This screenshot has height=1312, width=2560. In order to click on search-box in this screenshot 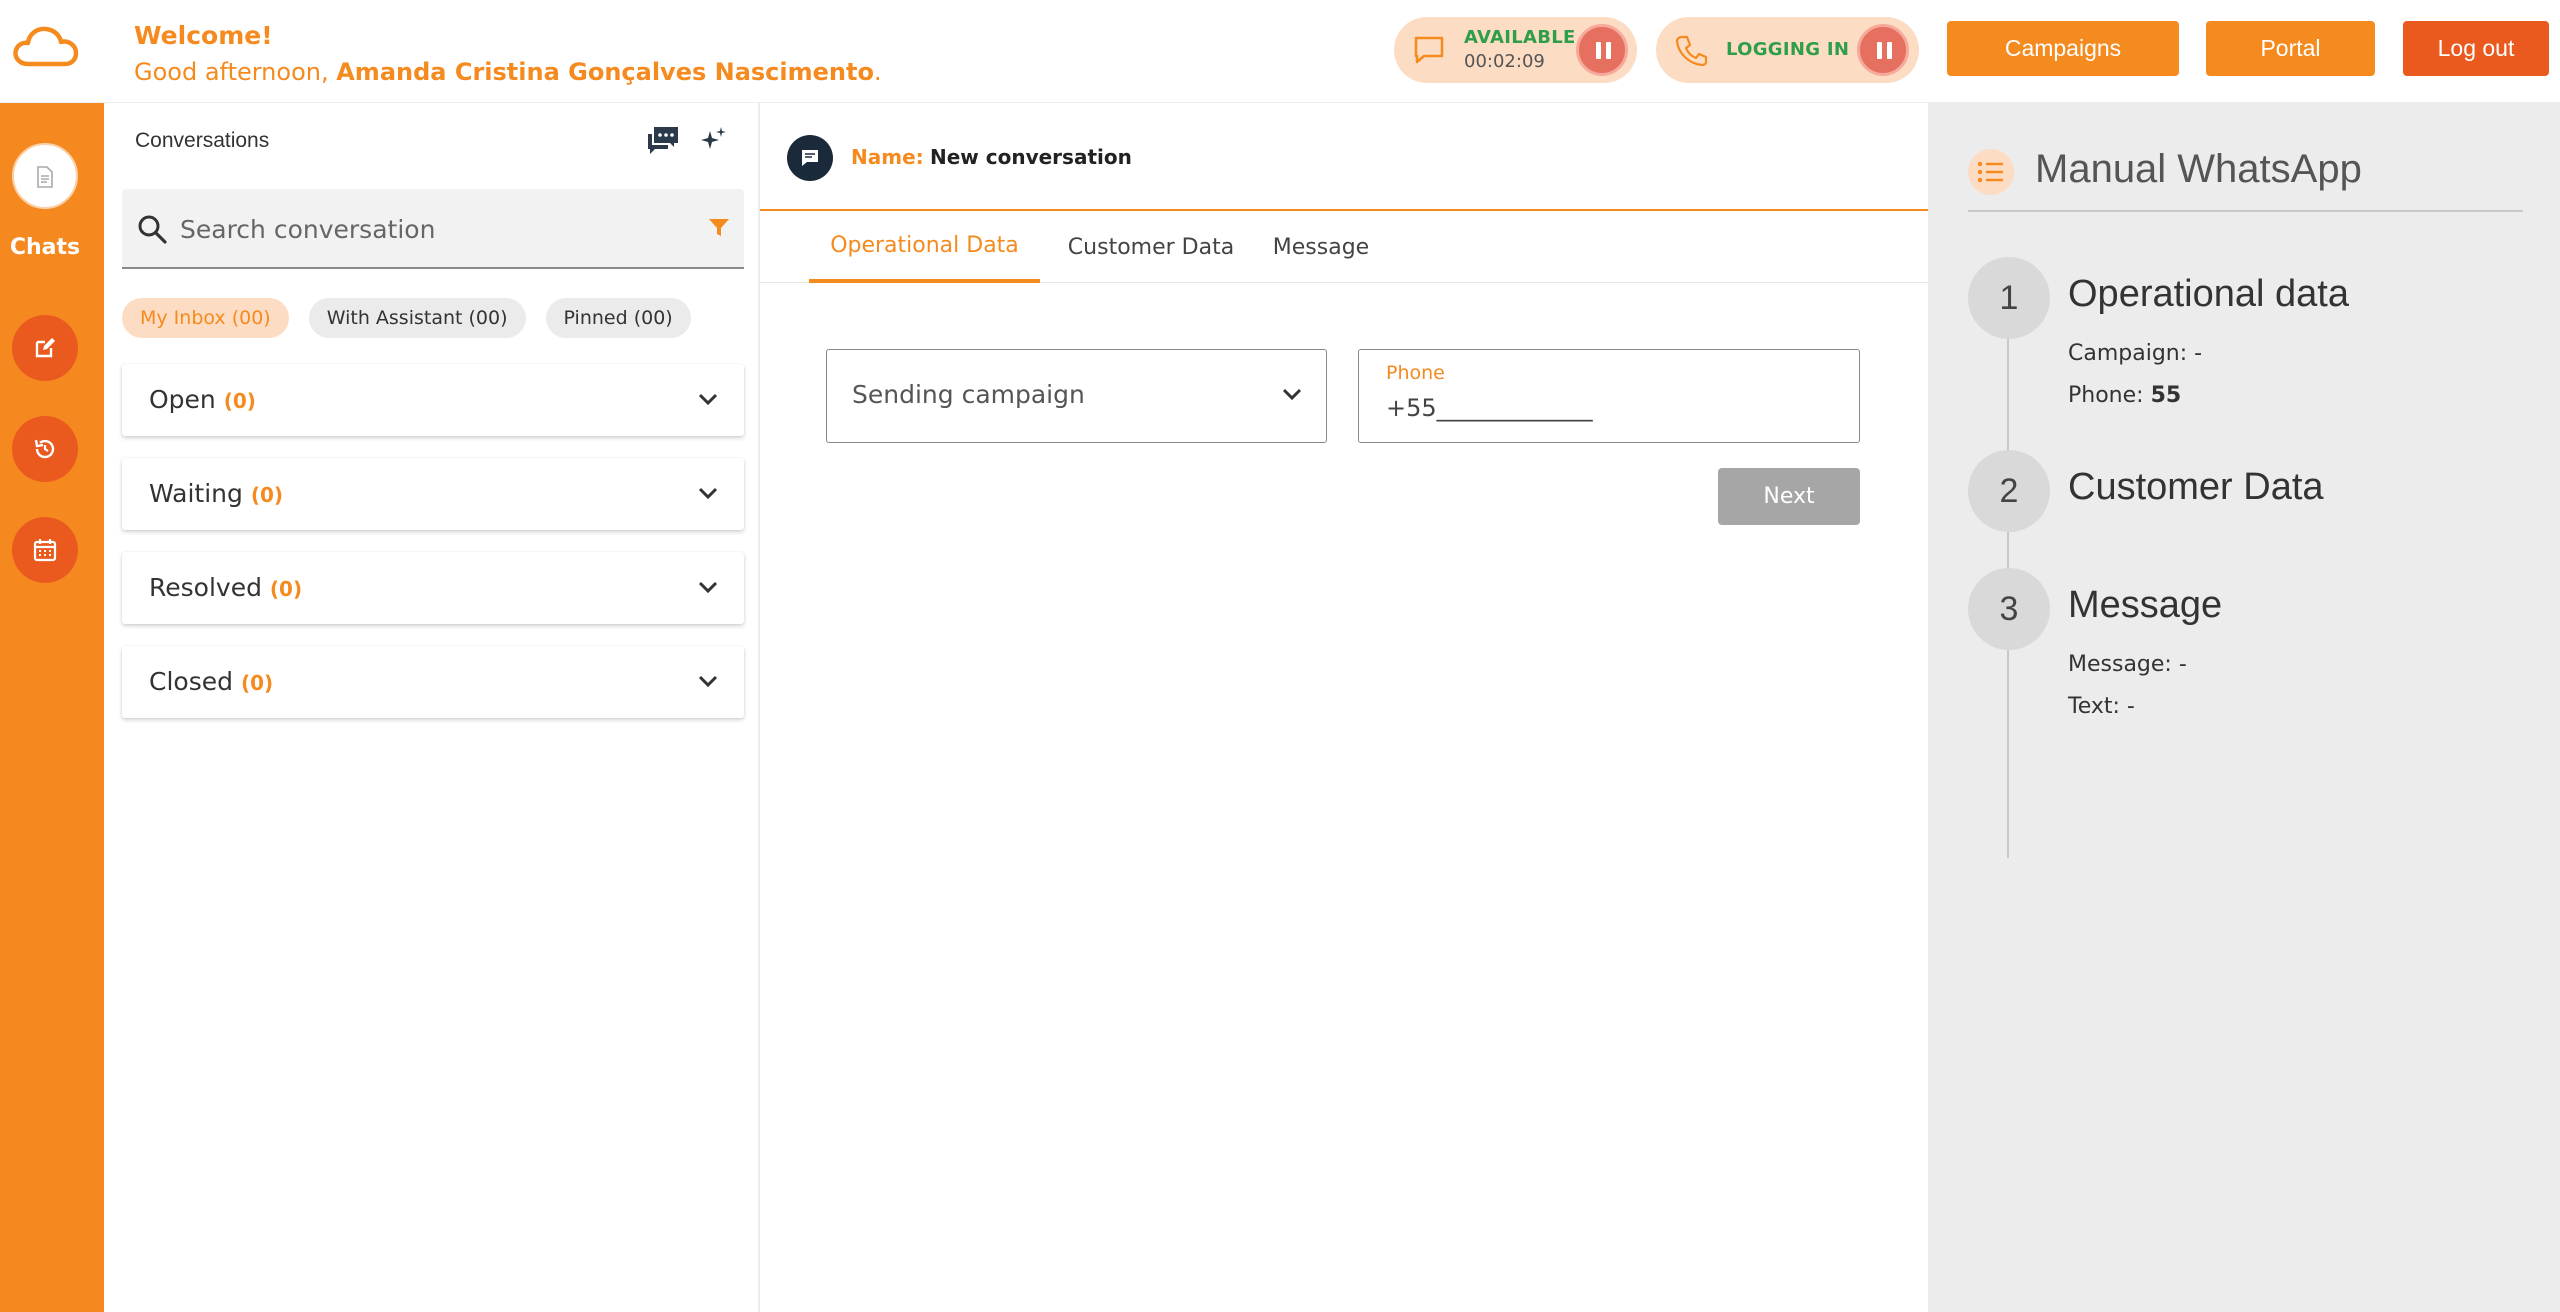, I will do `click(433, 229)`.